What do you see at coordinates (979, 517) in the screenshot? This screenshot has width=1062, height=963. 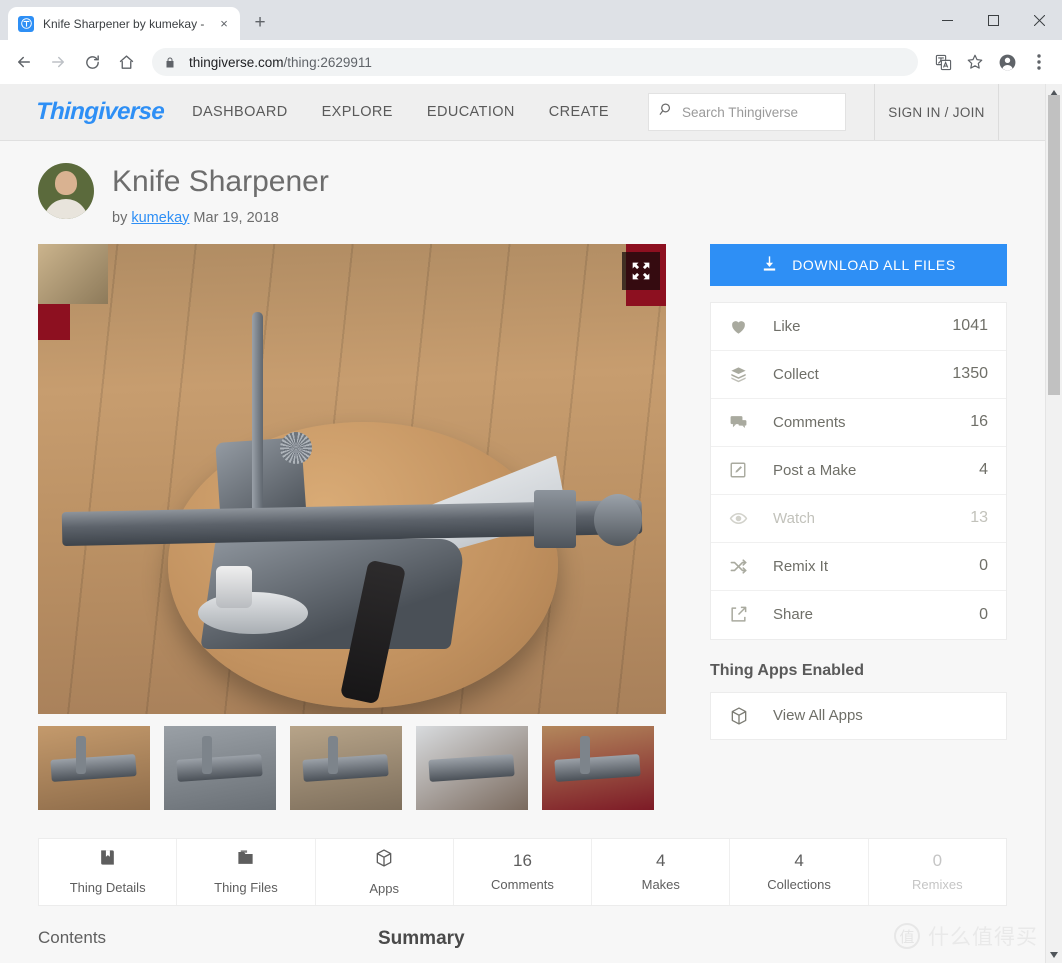 I see `stat-value: 13` at bounding box center [979, 517].